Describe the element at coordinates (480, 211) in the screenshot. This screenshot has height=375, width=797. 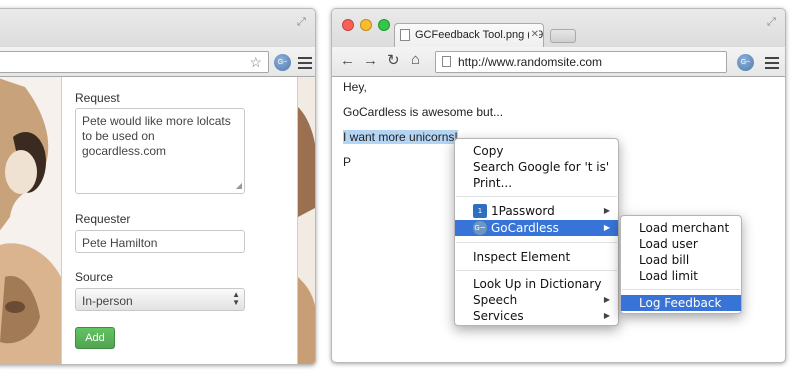
I see `1password-icon: 1` at that location.